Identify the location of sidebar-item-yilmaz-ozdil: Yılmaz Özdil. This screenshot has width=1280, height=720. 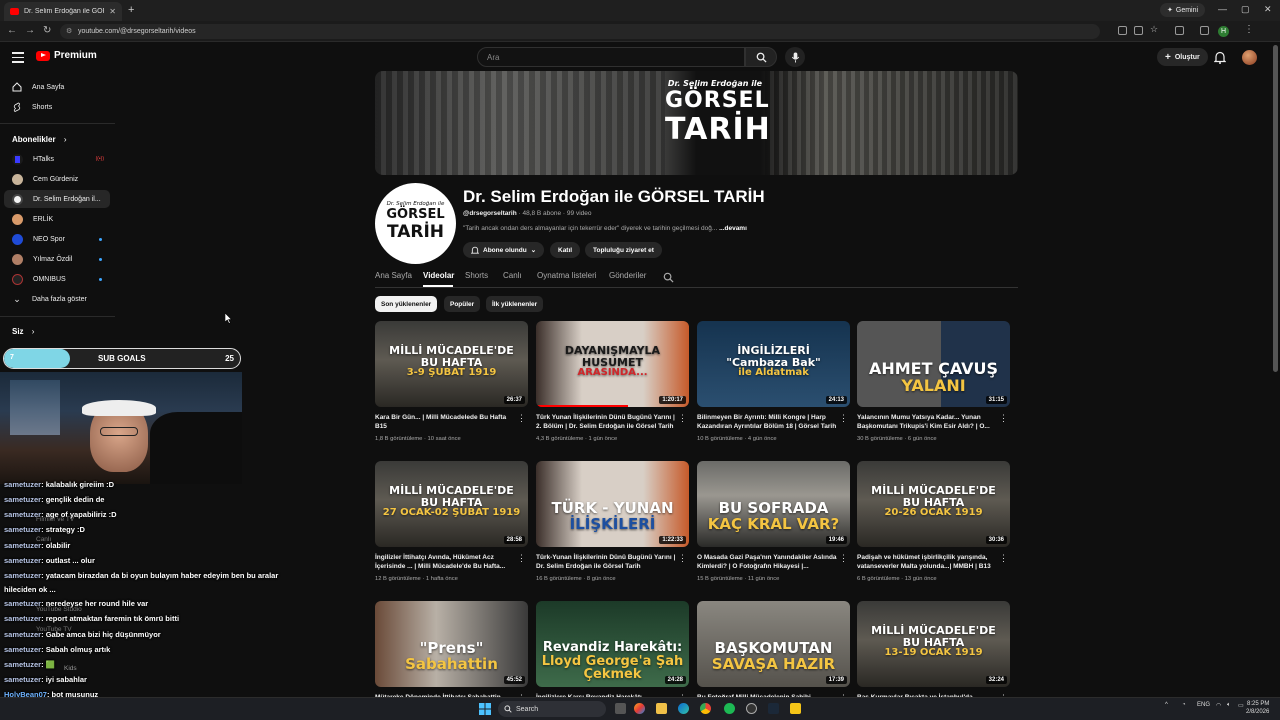
(57, 259).